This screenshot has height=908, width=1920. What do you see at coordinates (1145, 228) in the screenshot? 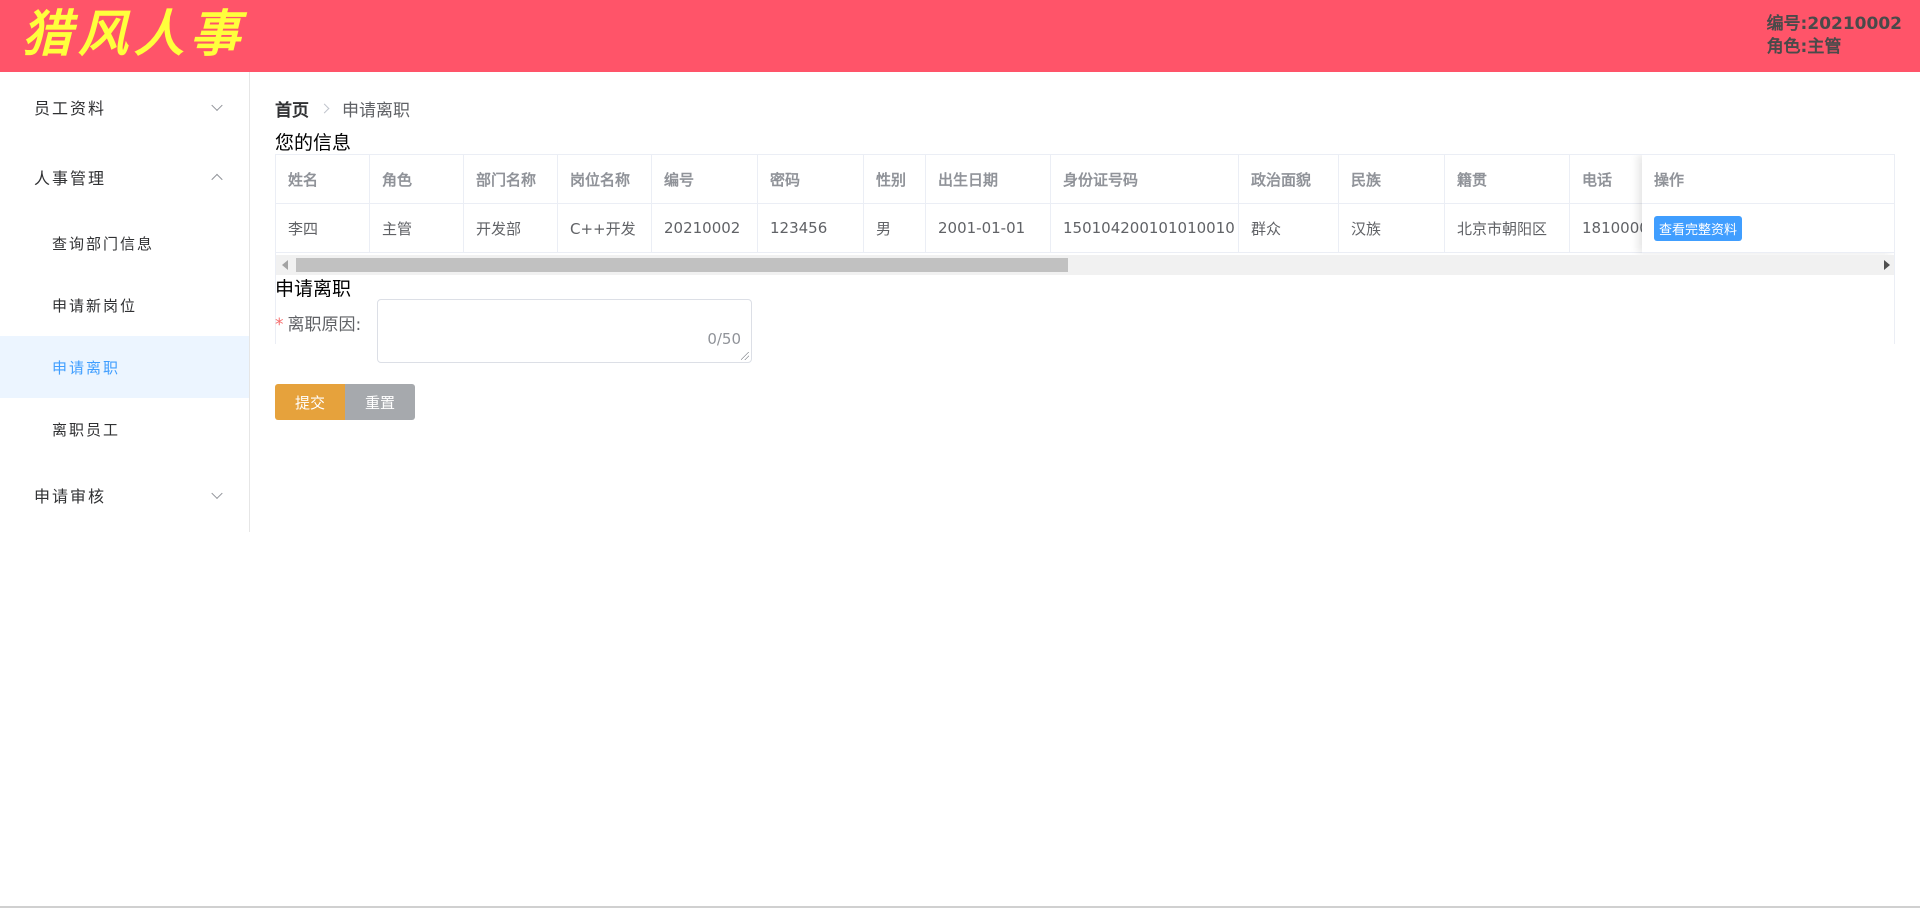
I see `table-cell: 150104200101010010` at bounding box center [1145, 228].